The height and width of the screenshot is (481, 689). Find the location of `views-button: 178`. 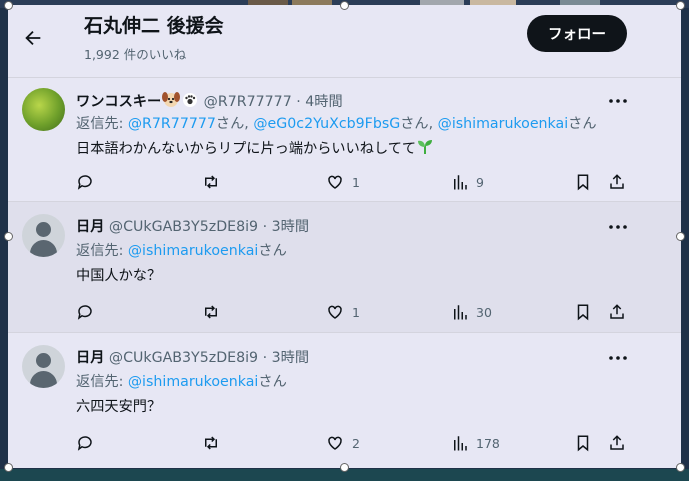

views-button: 178 is located at coordinates (476, 443).